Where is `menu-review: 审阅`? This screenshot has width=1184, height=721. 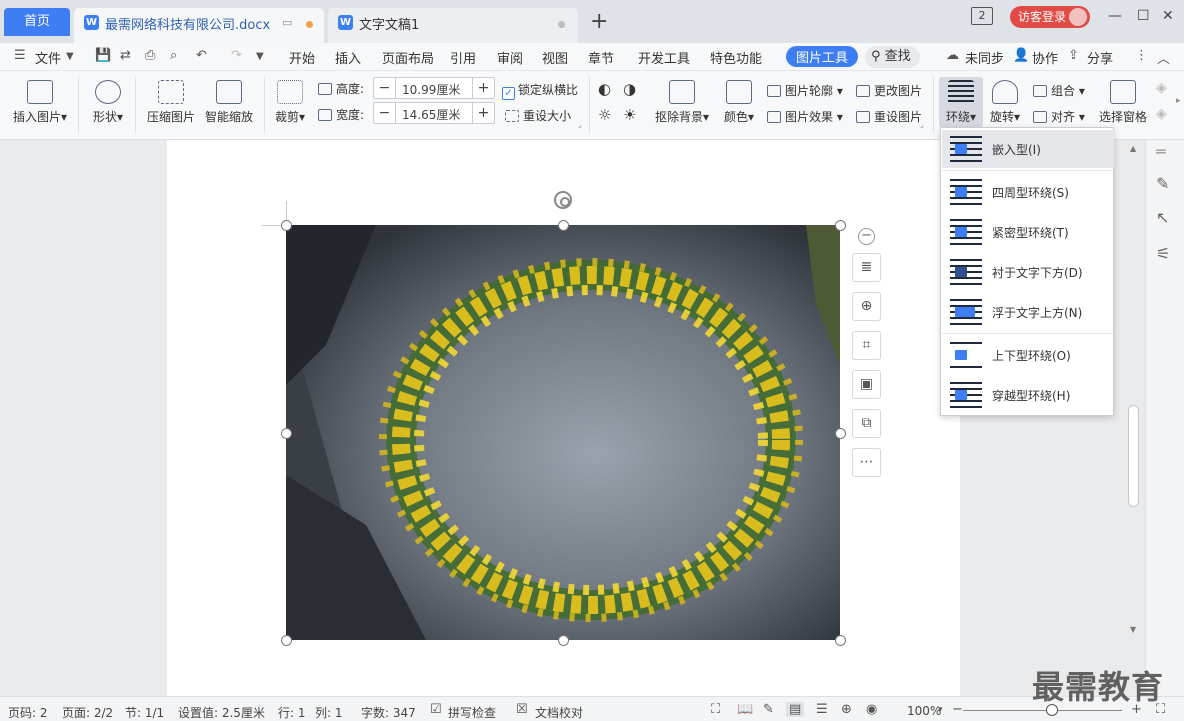 menu-review: 审阅 is located at coordinates (510, 57).